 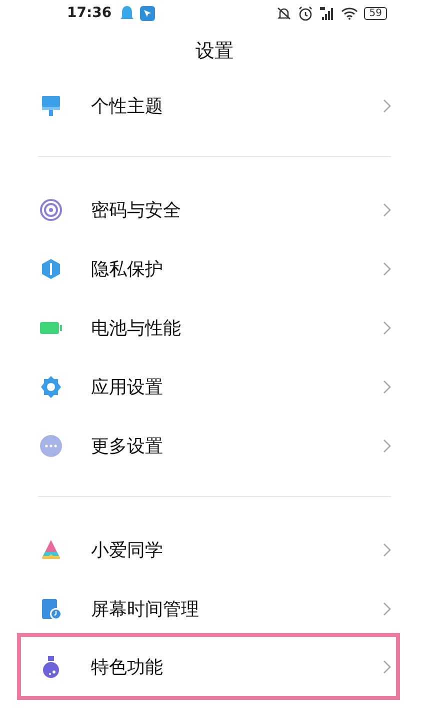 What do you see at coordinates (51, 608) in the screenshot?
I see `clock-icon` at bounding box center [51, 608].